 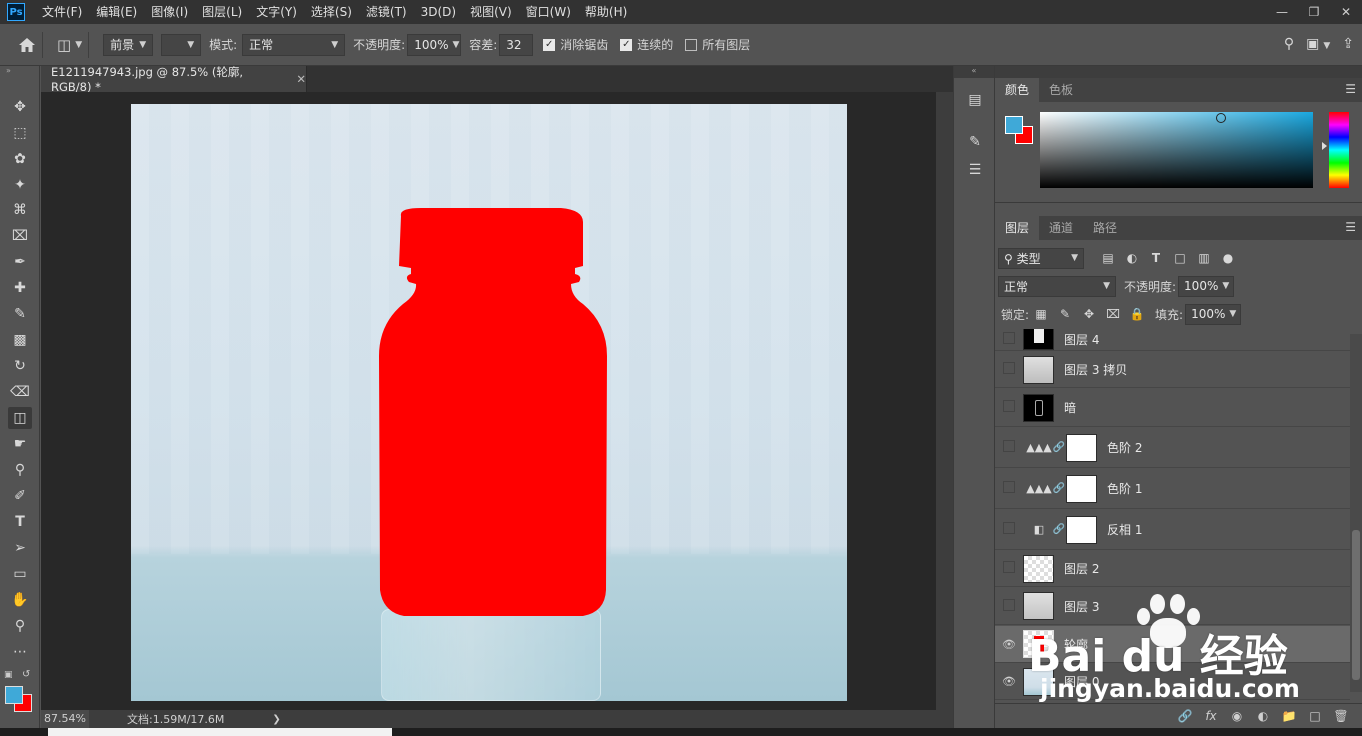 What do you see at coordinates (20, 288) in the screenshot?
I see `healing-brush-tool-icon: ✚` at bounding box center [20, 288].